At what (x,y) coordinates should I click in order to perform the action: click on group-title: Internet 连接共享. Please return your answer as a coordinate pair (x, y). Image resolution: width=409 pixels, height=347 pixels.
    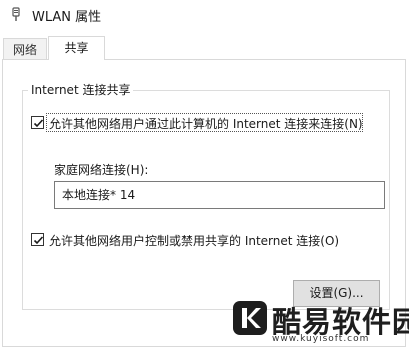
    Looking at the image, I should click on (81, 89).